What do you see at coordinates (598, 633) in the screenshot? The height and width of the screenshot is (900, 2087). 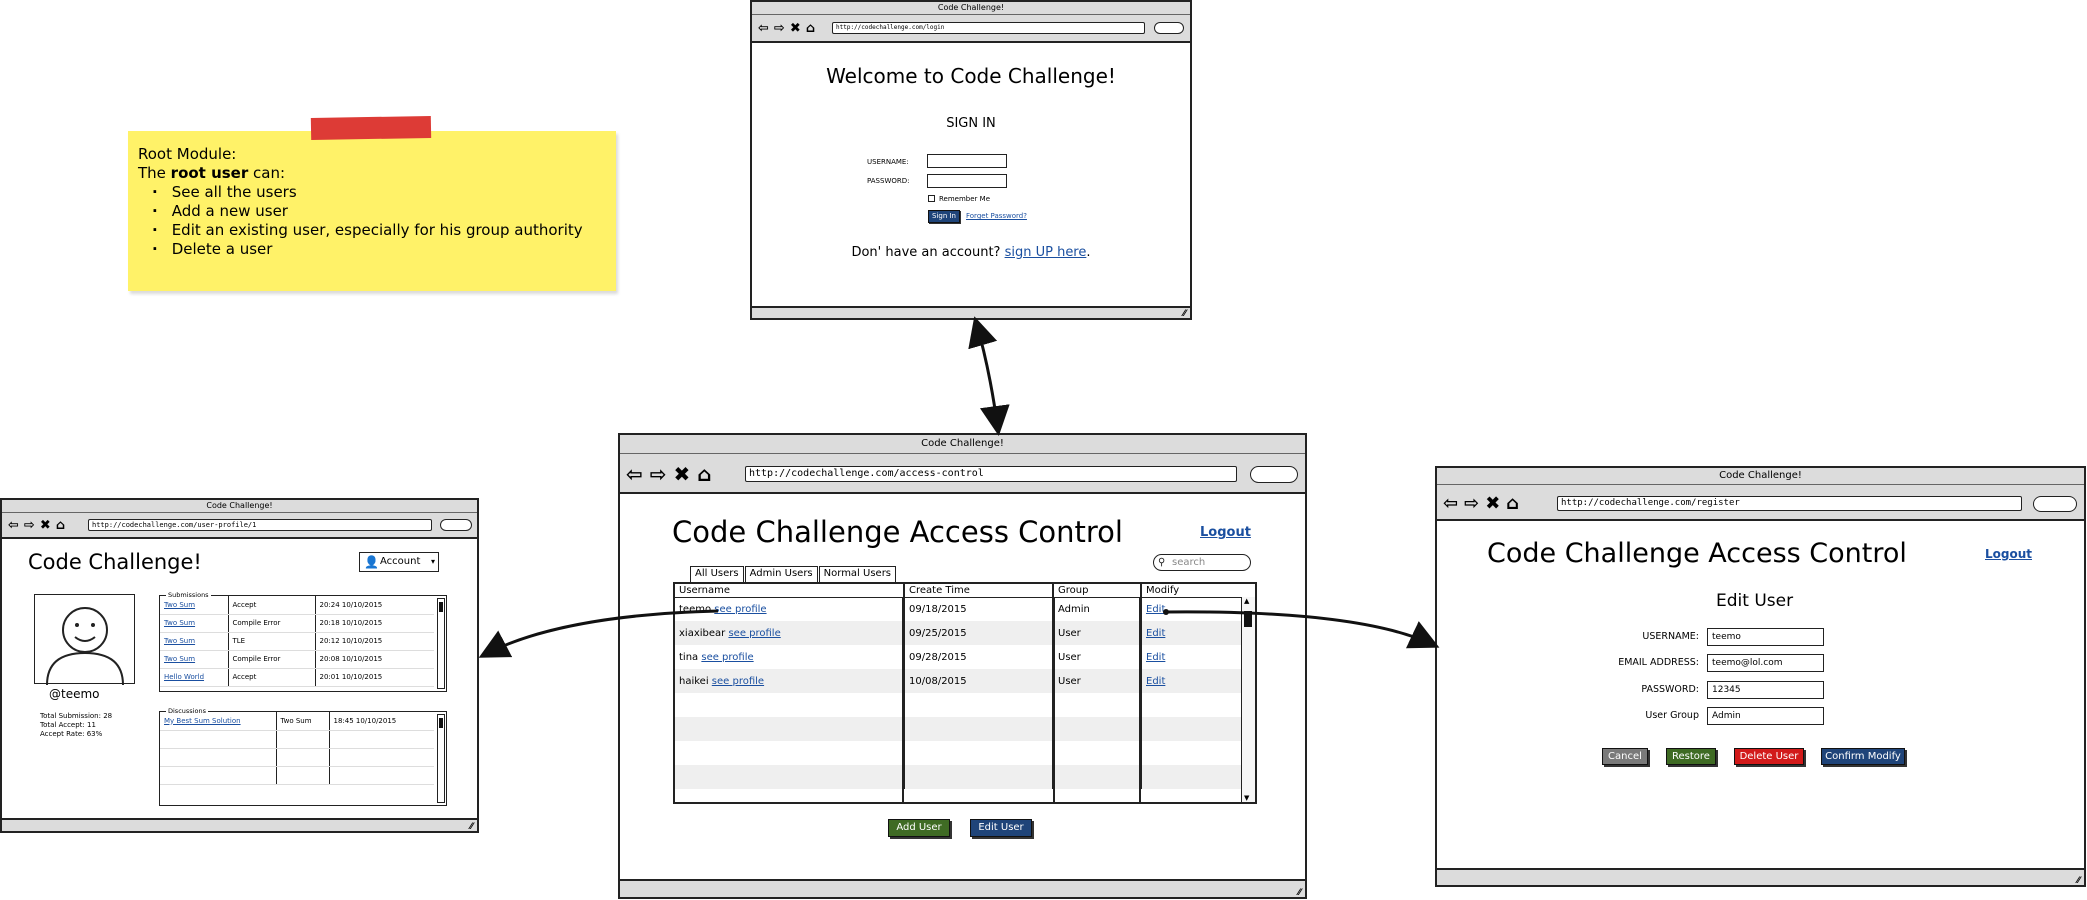 I see `arrow-access-to-profile` at bounding box center [598, 633].